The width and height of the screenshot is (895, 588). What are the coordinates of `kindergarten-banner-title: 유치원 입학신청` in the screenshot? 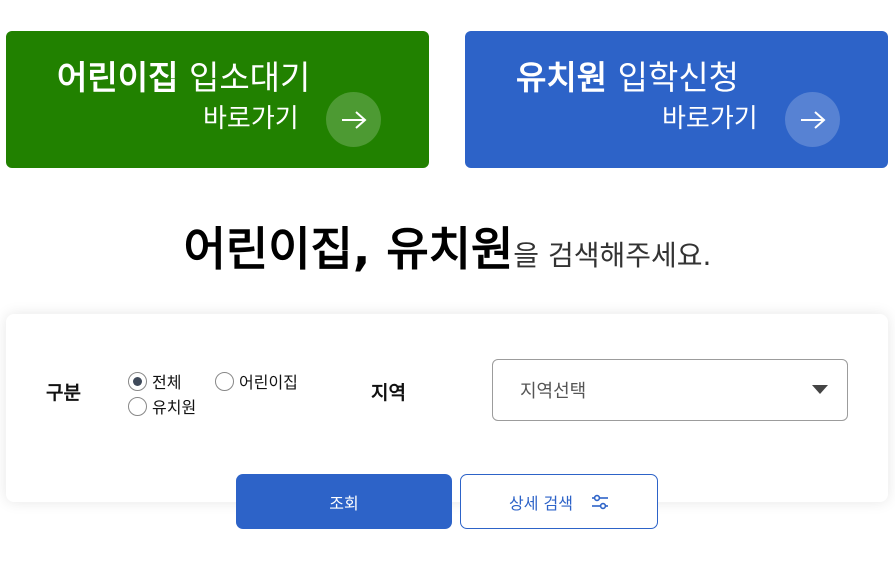 It's located at (627, 78).